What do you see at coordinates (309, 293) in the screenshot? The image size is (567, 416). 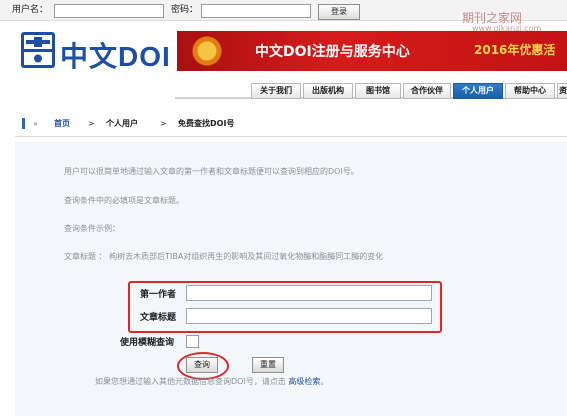 I see `author-input` at bounding box center [309, 293].